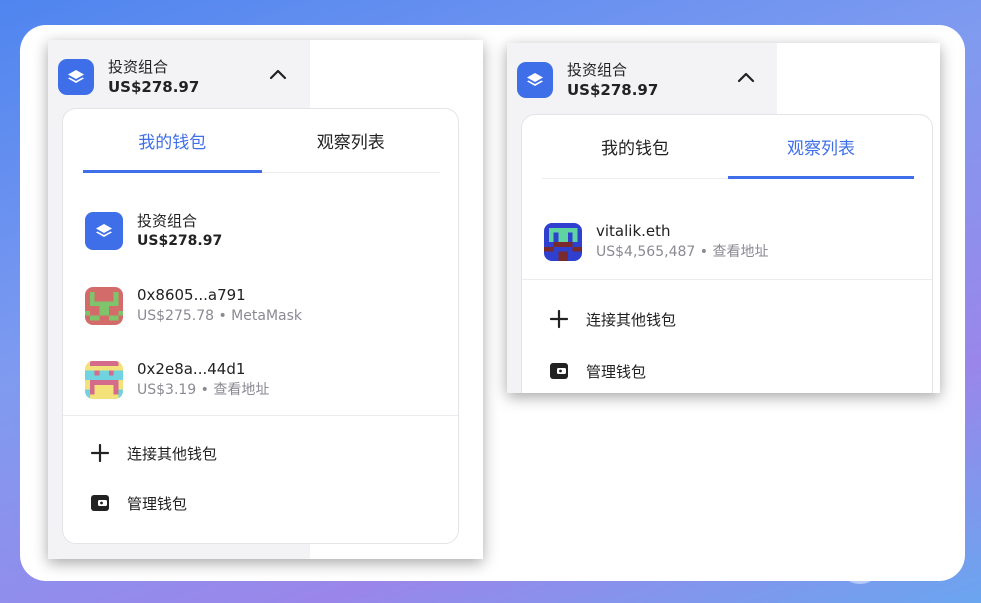 The height and width of the screenshot is (603, 981). I want to click on wallet-row-portfolio: 投资组合 US$278.97, so click(153, 231).